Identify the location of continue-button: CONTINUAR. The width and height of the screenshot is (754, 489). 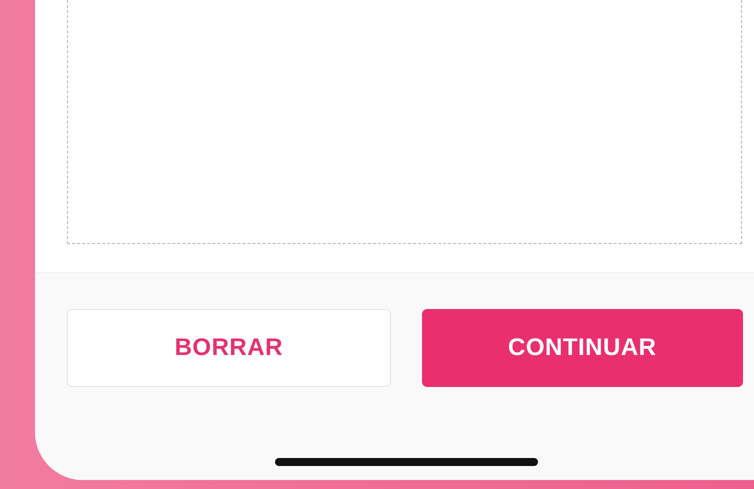
(582, 348).